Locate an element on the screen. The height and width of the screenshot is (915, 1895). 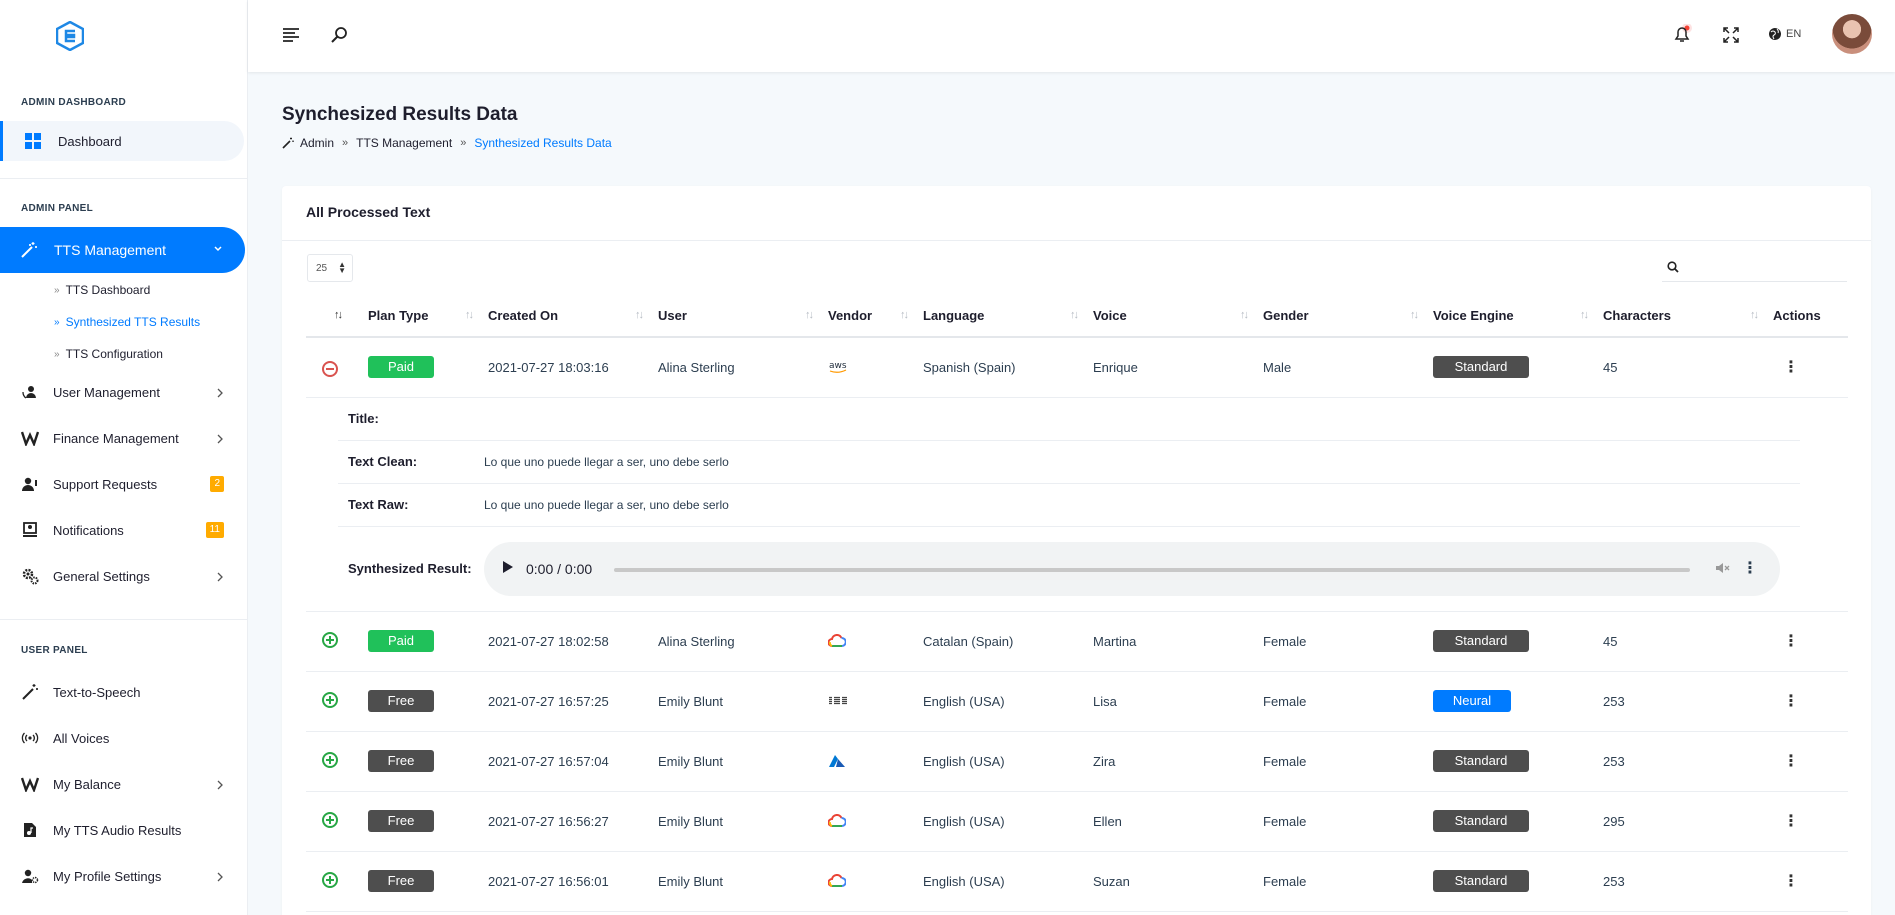
sidebar-item-my-balance: My Balance is located at coordinates (124, 784).